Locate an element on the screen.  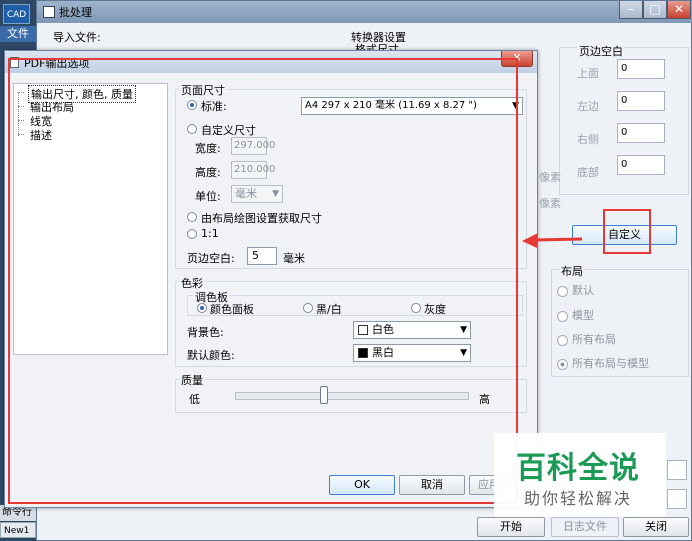
background-swatch is located at coordinates (363, 330).